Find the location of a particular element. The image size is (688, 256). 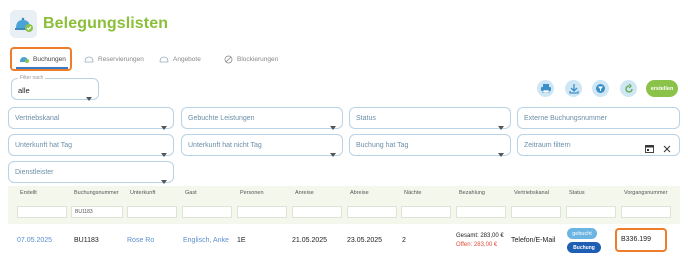

col-abreise: Abreise is located at coordinates (359, 193).